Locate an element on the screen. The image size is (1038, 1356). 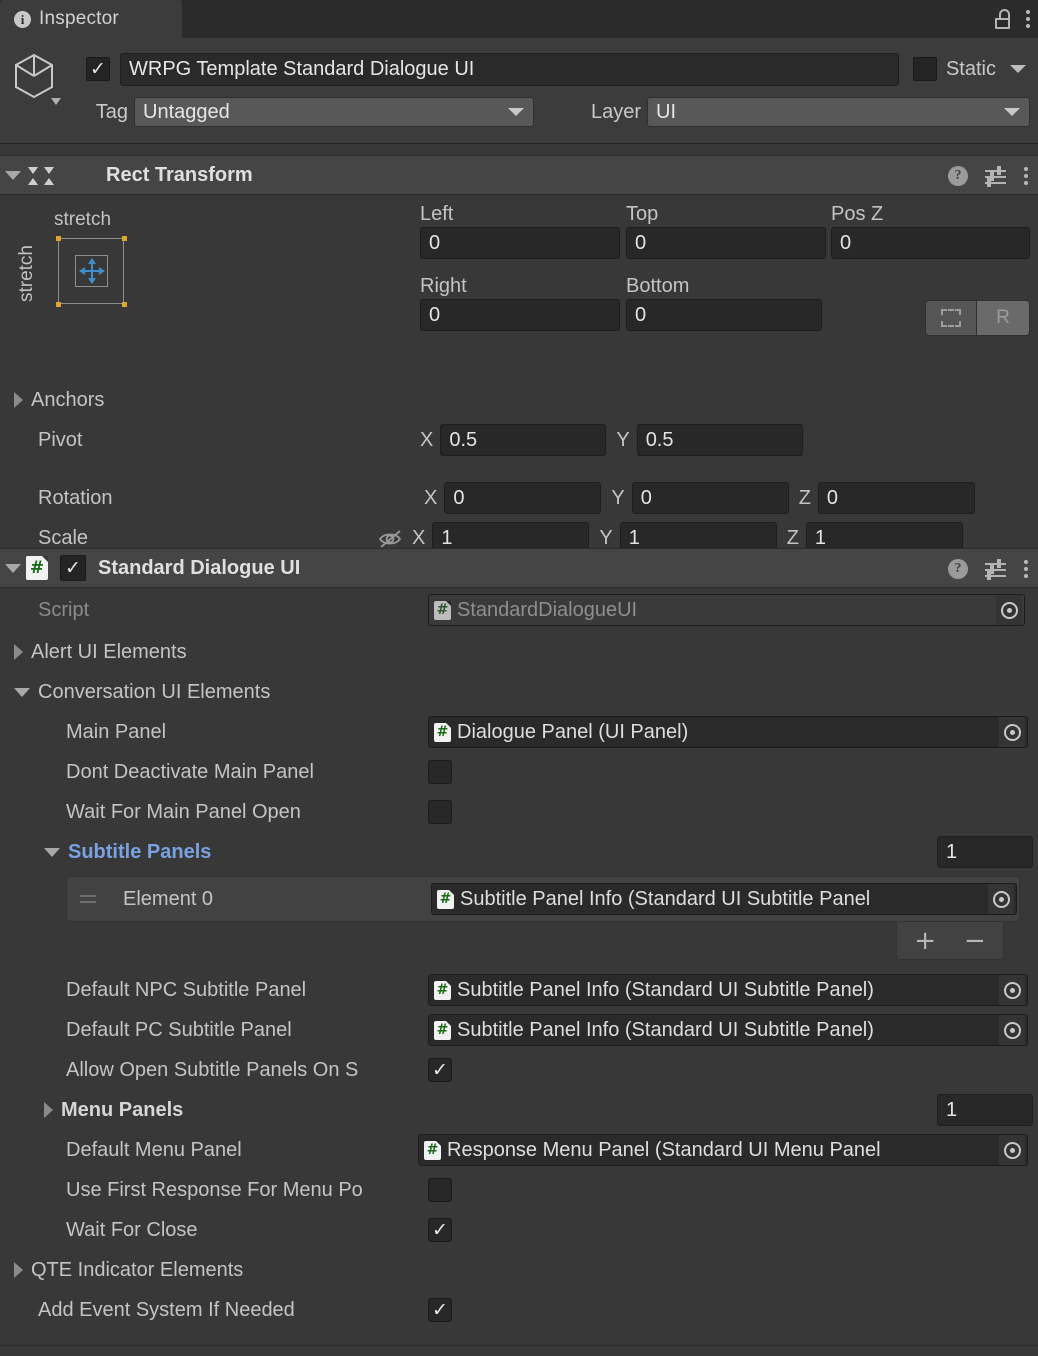
gameobject-name-value: WRPG Template Standard Dialogue UI is located at coordinates (302, 68).